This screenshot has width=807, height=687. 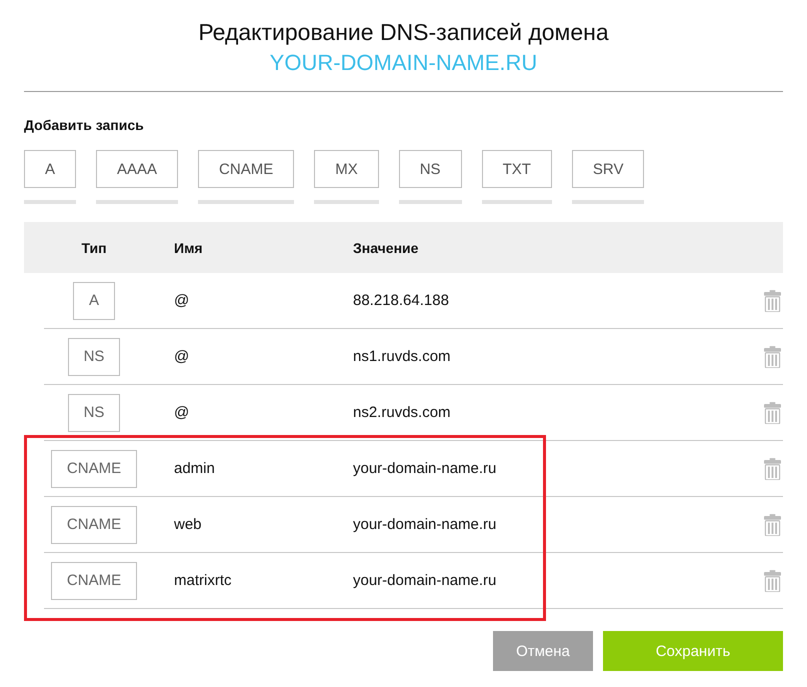 I want to click on record-type-button: MX, so click(x=346, y=169).